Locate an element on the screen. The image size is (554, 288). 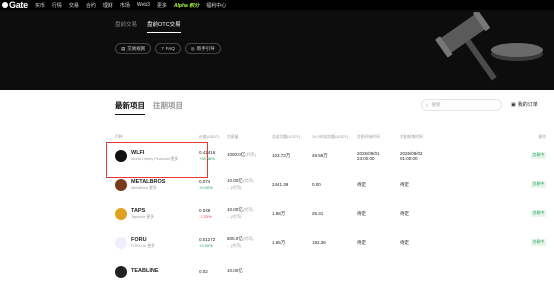
guide-button: ◎ 新手引导 is located at coordinates (202, 48).